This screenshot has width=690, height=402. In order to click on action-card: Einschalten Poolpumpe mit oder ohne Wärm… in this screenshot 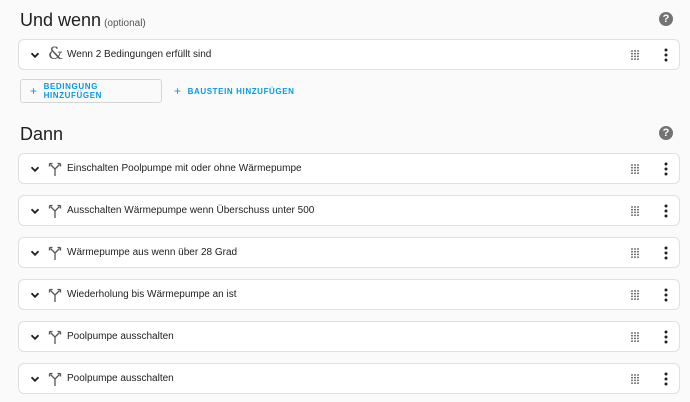, I will do `click(349, 168)`.